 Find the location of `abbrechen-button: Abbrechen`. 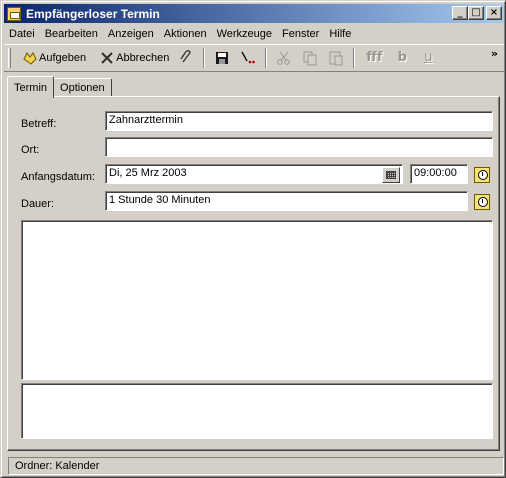

abbrechen-button: Abbrechen is located at coordinates (133, 58).